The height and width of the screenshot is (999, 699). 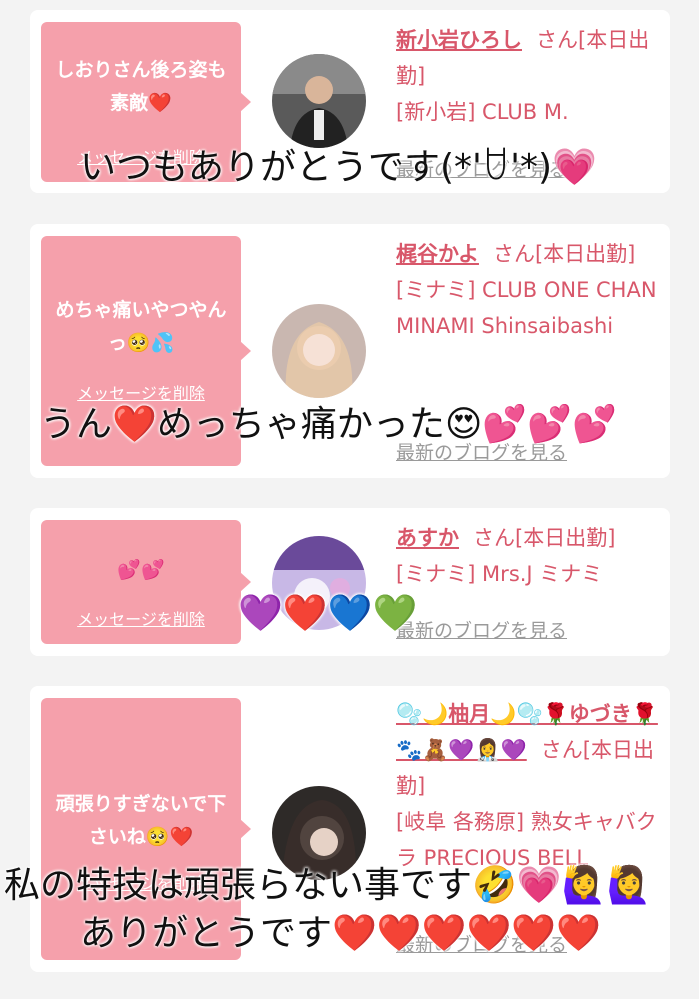 What do you see at coordinates (328, 885) in the screenshot?
I see `reply-overlay-text: 私の特技は頑張らない事です🤣💗🙋‍♀️🙋‍♀️` at bounding box center [328, 885].